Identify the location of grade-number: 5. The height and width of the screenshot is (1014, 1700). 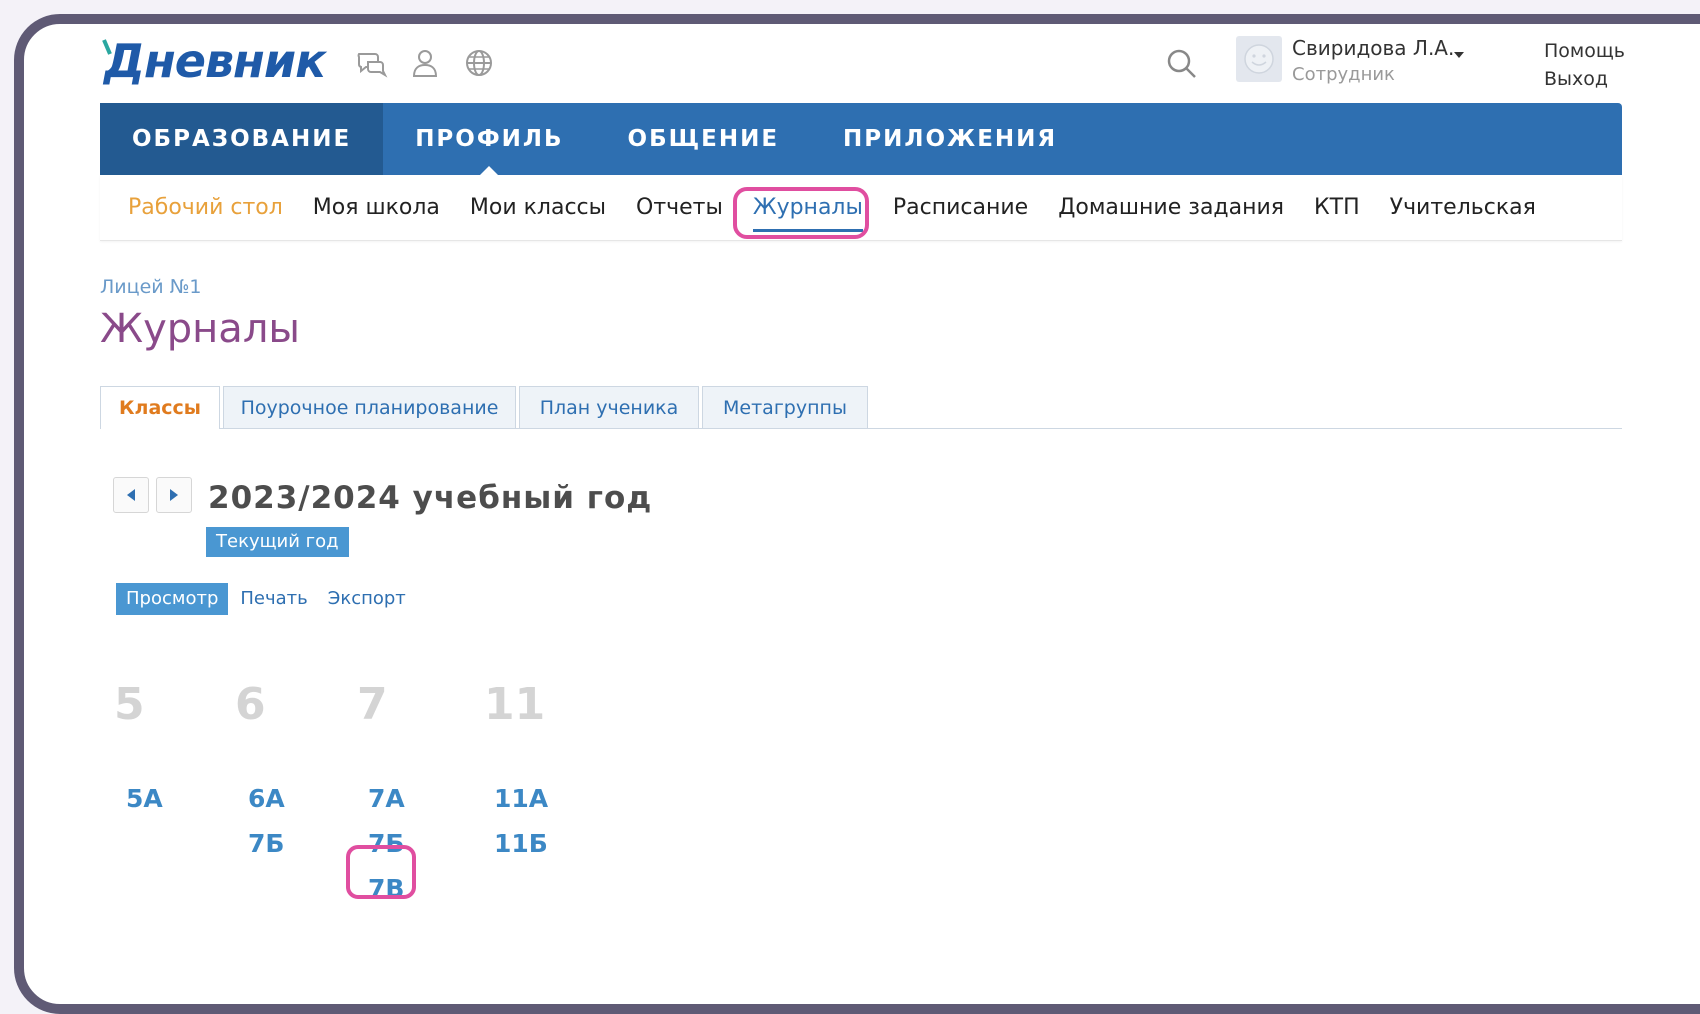
(129, 704).